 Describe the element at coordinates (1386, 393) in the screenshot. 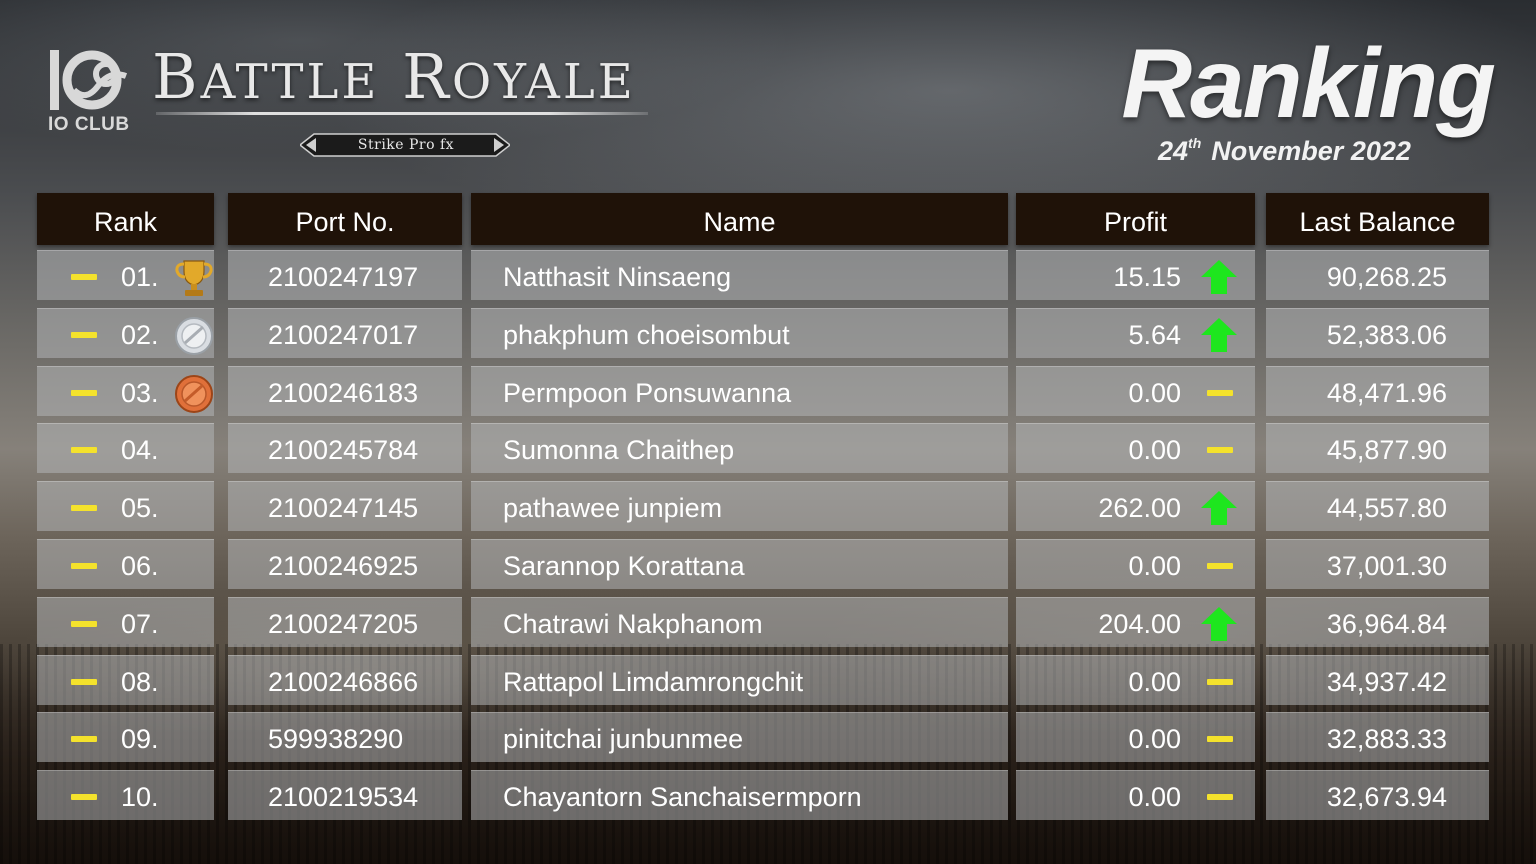

I see `last-balance-value: 48,471.96` at that location.